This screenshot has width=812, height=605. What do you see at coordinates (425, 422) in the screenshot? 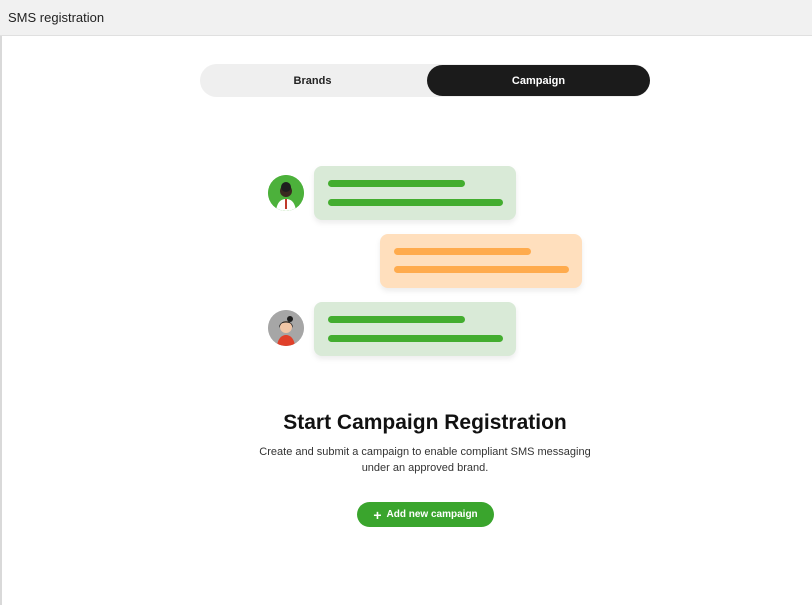
I see `empty-state-title: Start Campaign Registration` at bounding box center [425, 422].